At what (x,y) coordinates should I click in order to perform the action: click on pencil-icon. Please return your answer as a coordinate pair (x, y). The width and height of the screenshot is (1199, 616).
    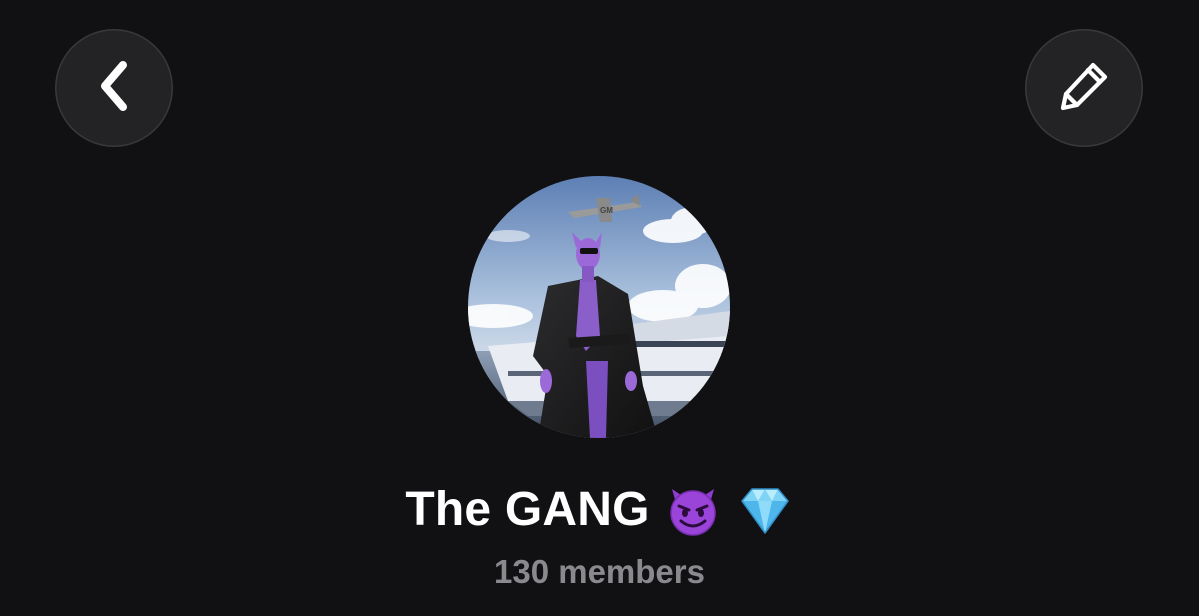
    Looking at the image, I should click on (1084, 88).